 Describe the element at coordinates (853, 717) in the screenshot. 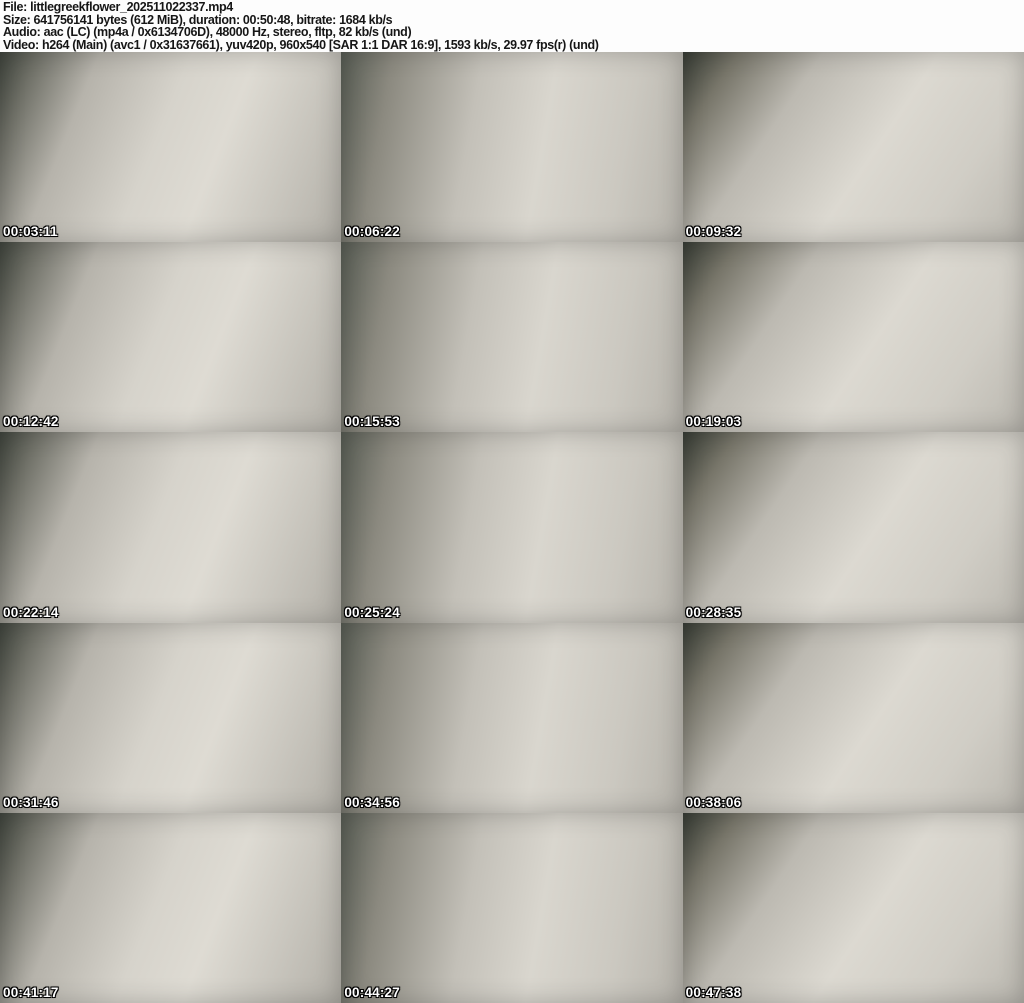

I see `thumbnail-frame: 00:38:06` at that location.